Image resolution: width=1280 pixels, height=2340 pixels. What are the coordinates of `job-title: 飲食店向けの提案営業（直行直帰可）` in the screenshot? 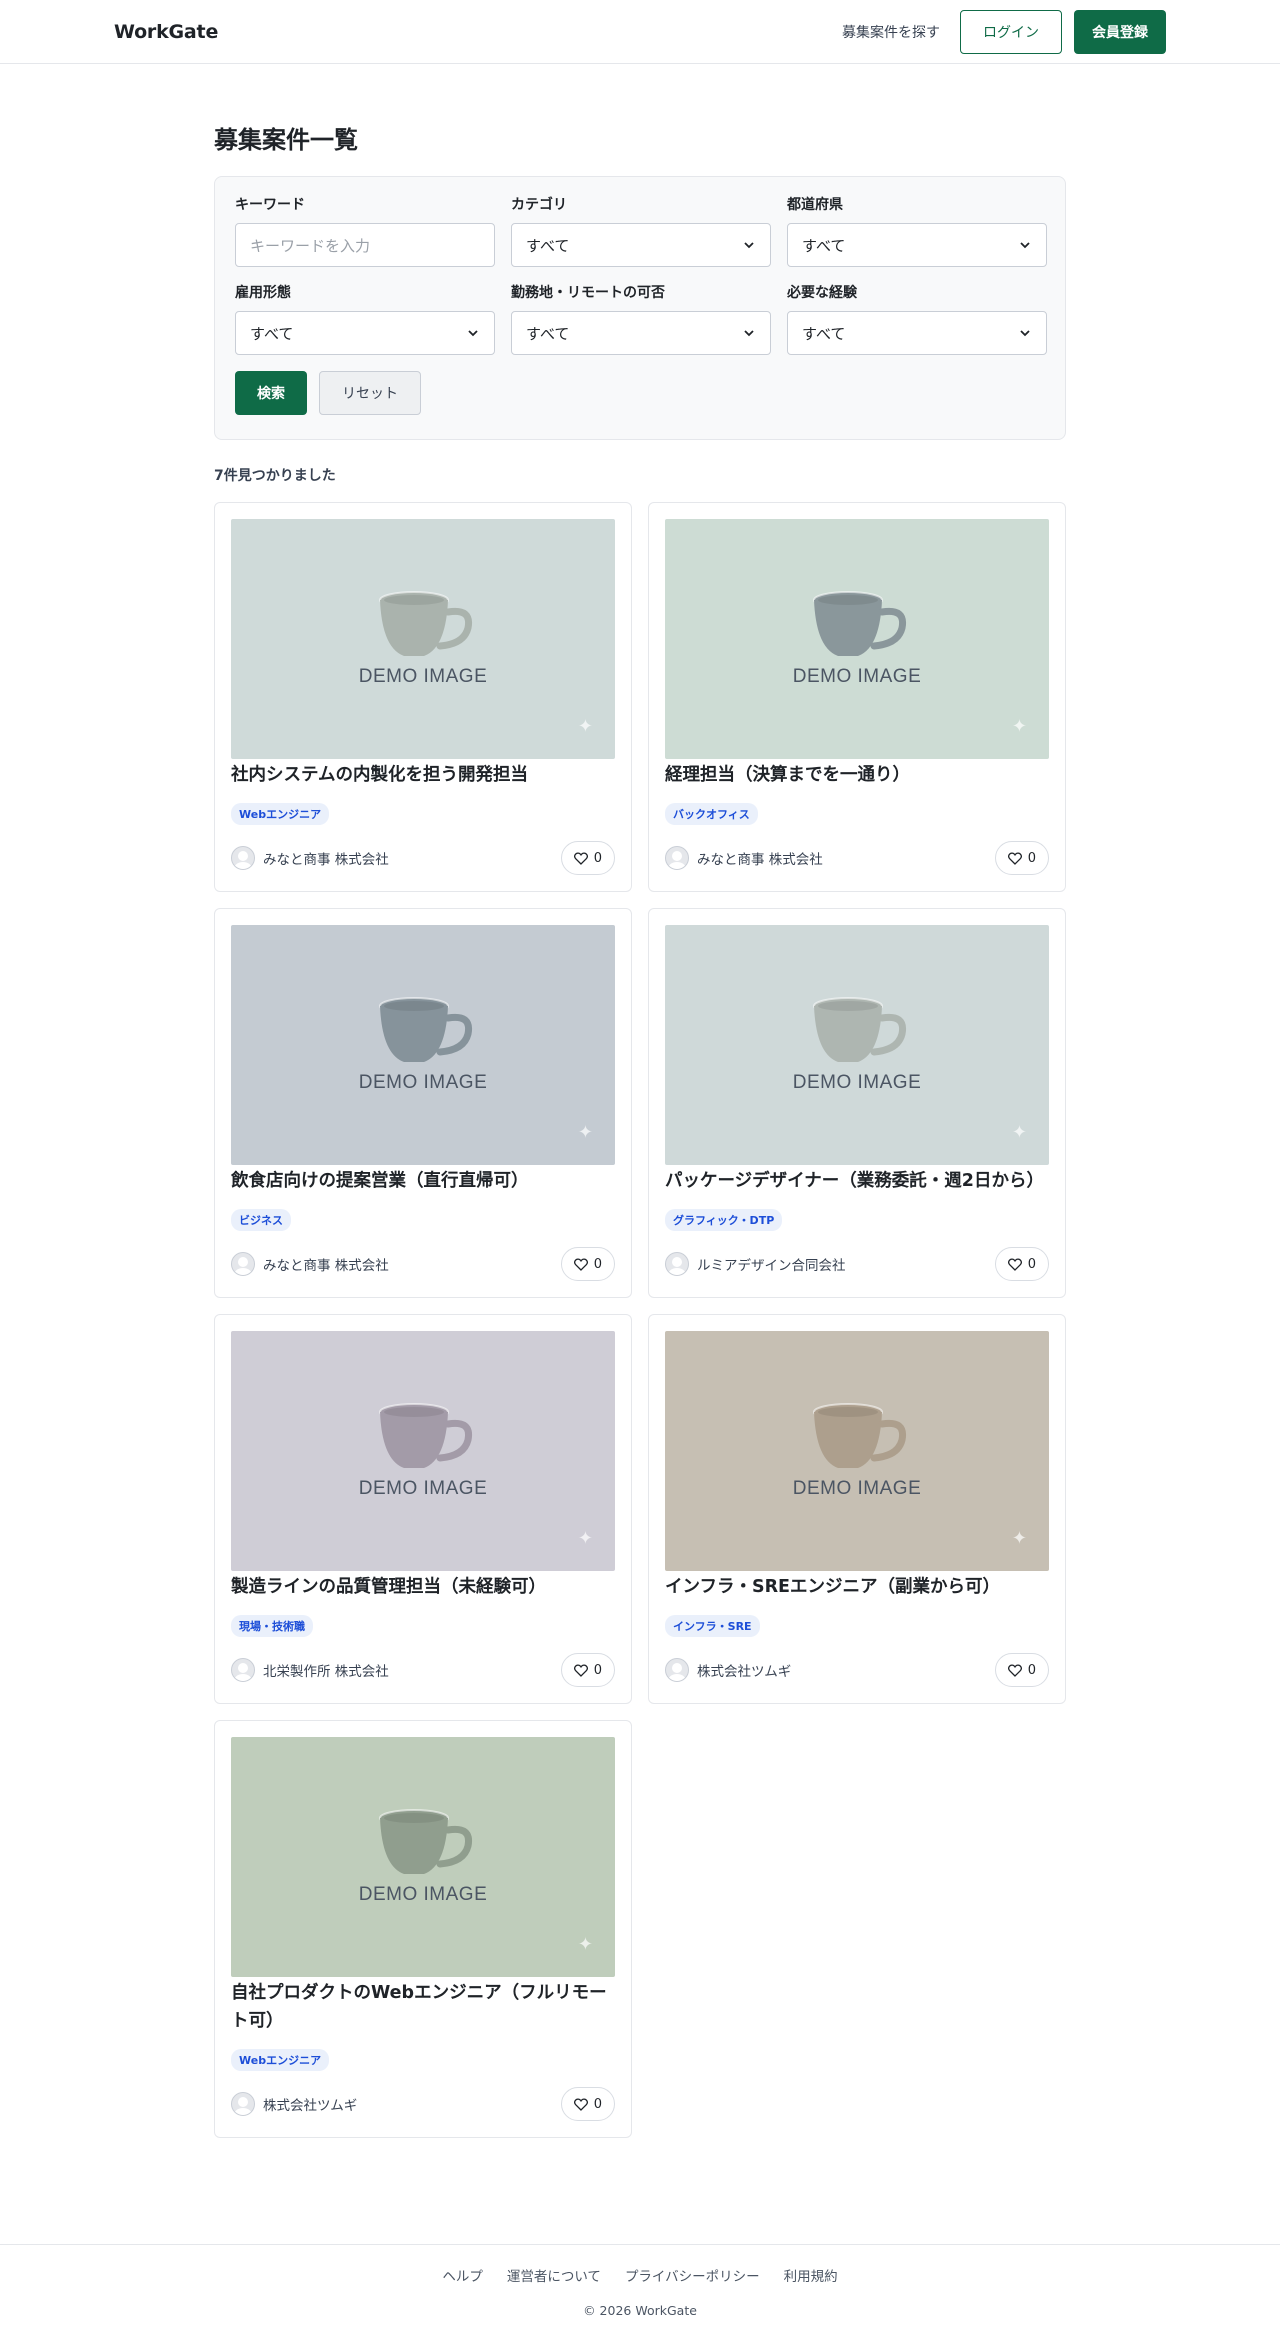 It's located at (423, 1181).